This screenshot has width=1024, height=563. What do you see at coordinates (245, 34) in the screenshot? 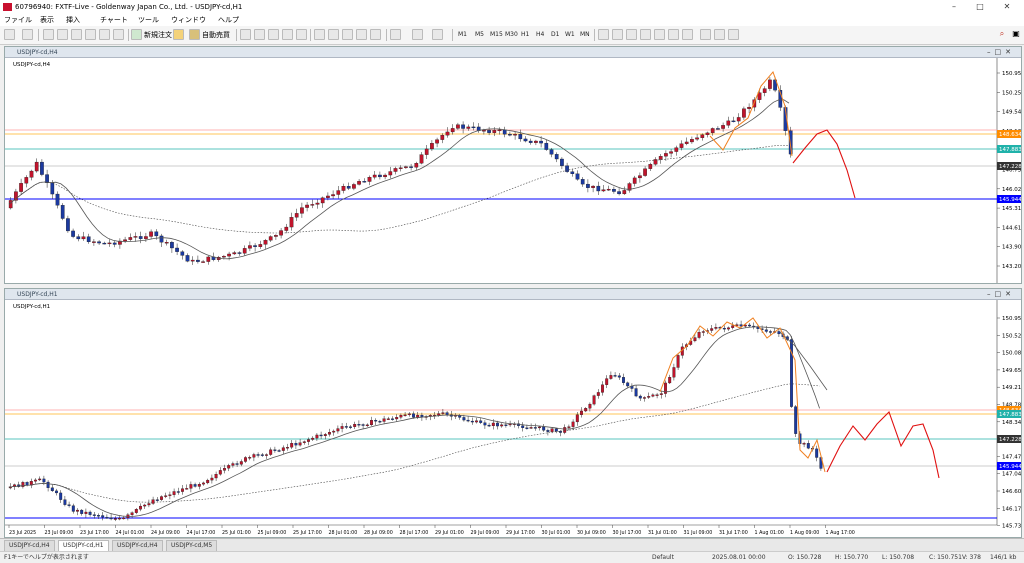
I see `bar-chart-icon` at bounding box center [245, 34].